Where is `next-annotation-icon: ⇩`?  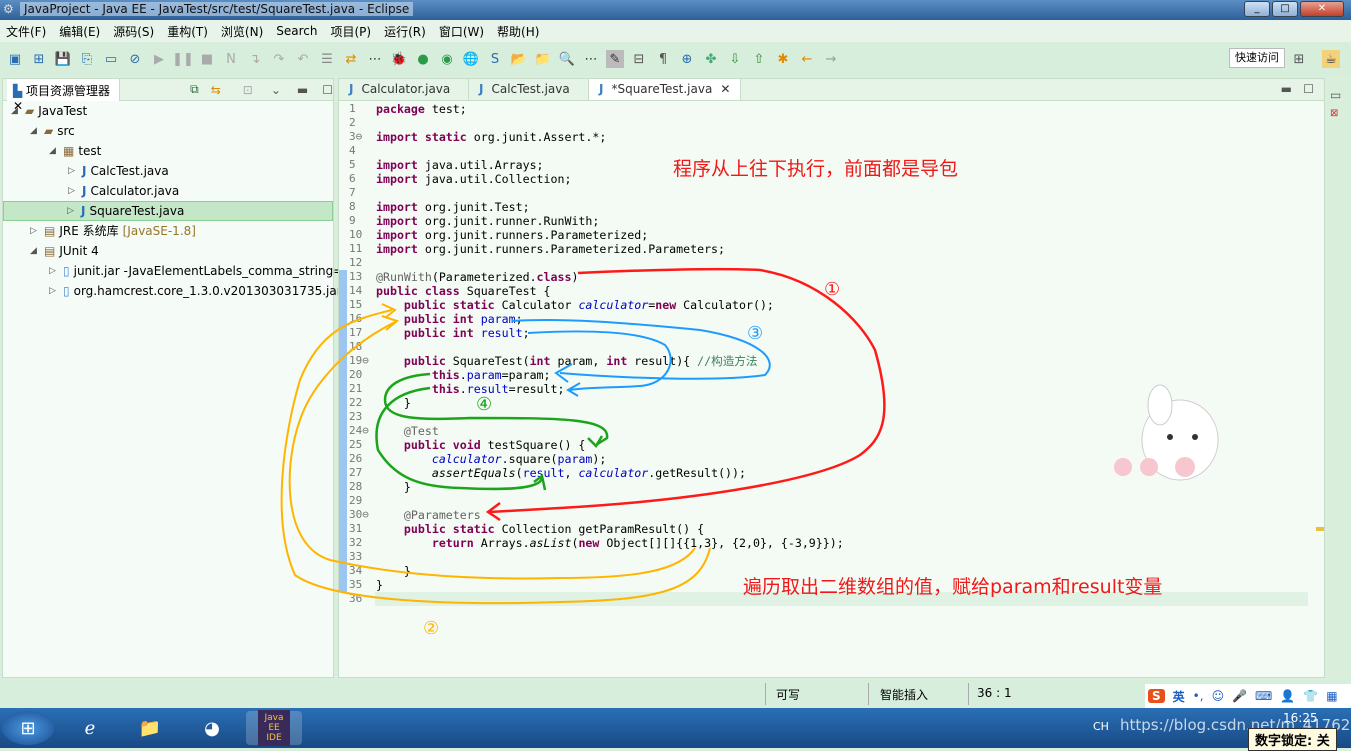 next-annotation-icon: ⇩ is located at coordinates (735, 59).